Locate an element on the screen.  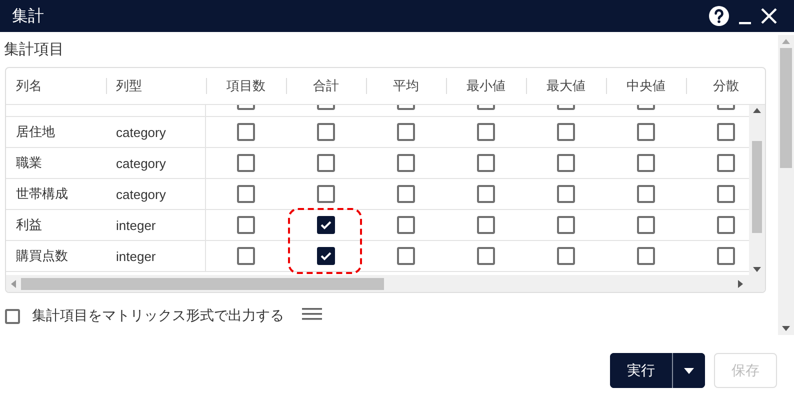
window-title: 集計 is located at coordinates (28, 16).